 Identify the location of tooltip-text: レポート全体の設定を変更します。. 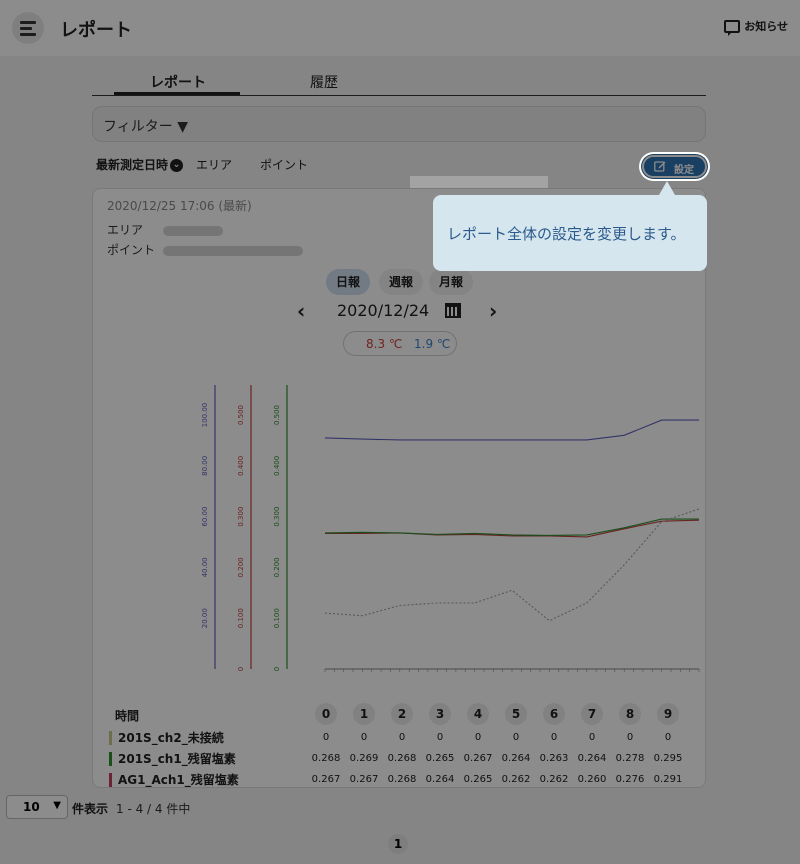
(566, 234).